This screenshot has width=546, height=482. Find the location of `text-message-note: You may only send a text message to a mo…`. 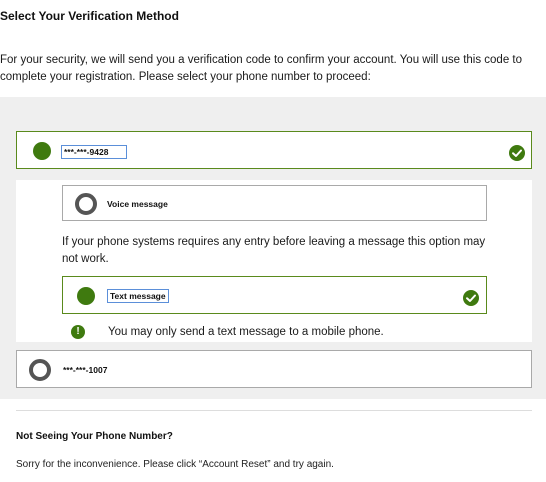

text-message-note: You may only send a text message to a mo… is located at coordinates (246, 332).